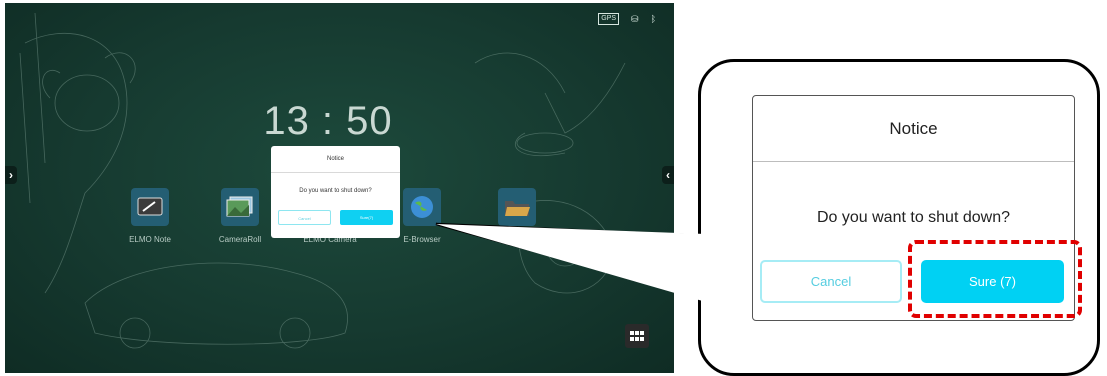  I want to click on app-folder, so click(517, 211).